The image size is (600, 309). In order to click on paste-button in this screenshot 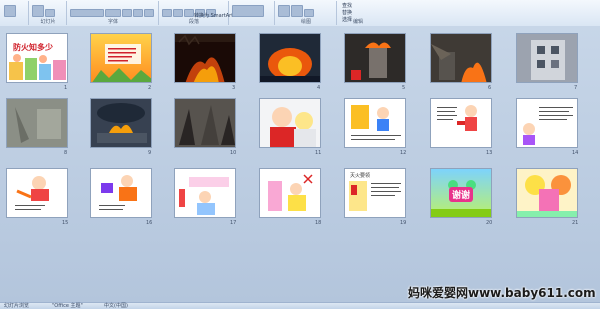, I will do `click(10, 11)`.